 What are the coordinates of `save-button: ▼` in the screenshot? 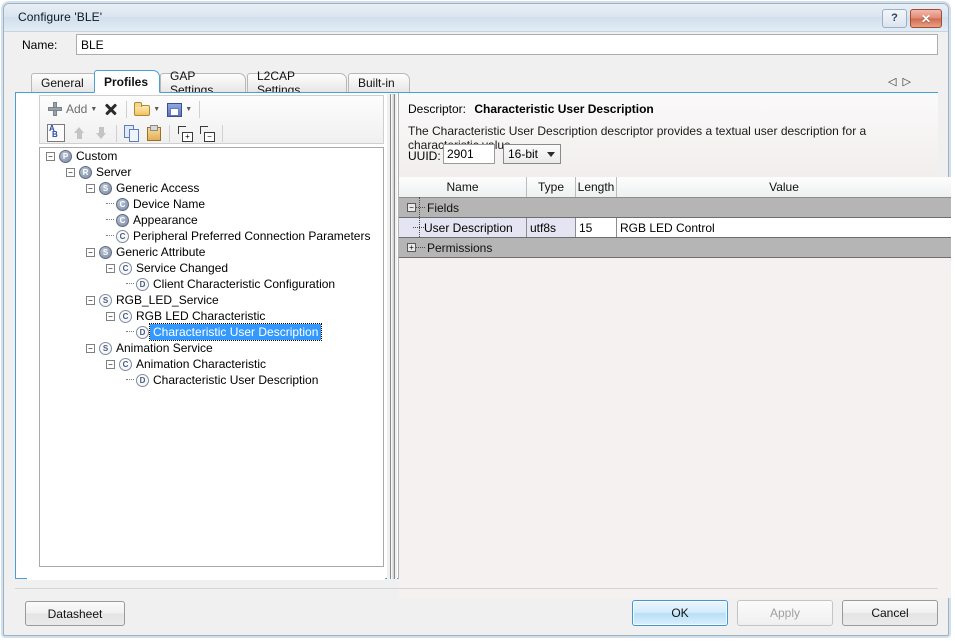 It's located at (179, 109).